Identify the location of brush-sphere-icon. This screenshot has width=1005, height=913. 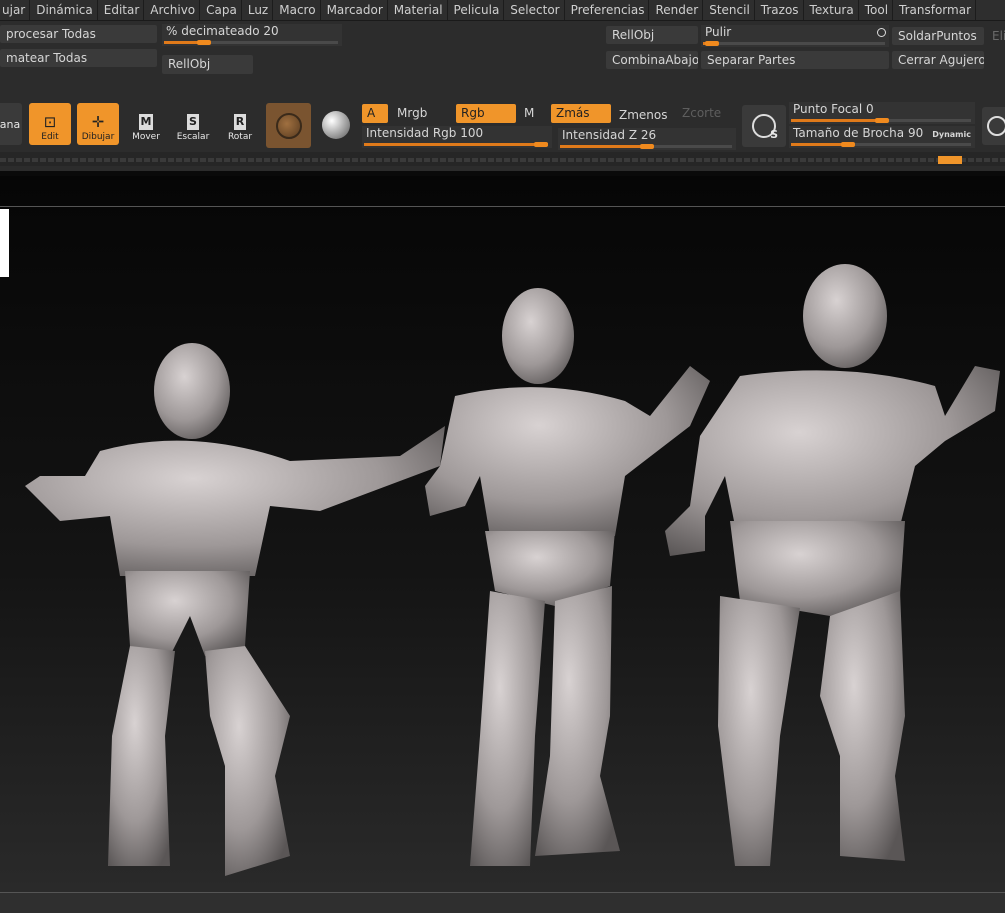
(336, 125).